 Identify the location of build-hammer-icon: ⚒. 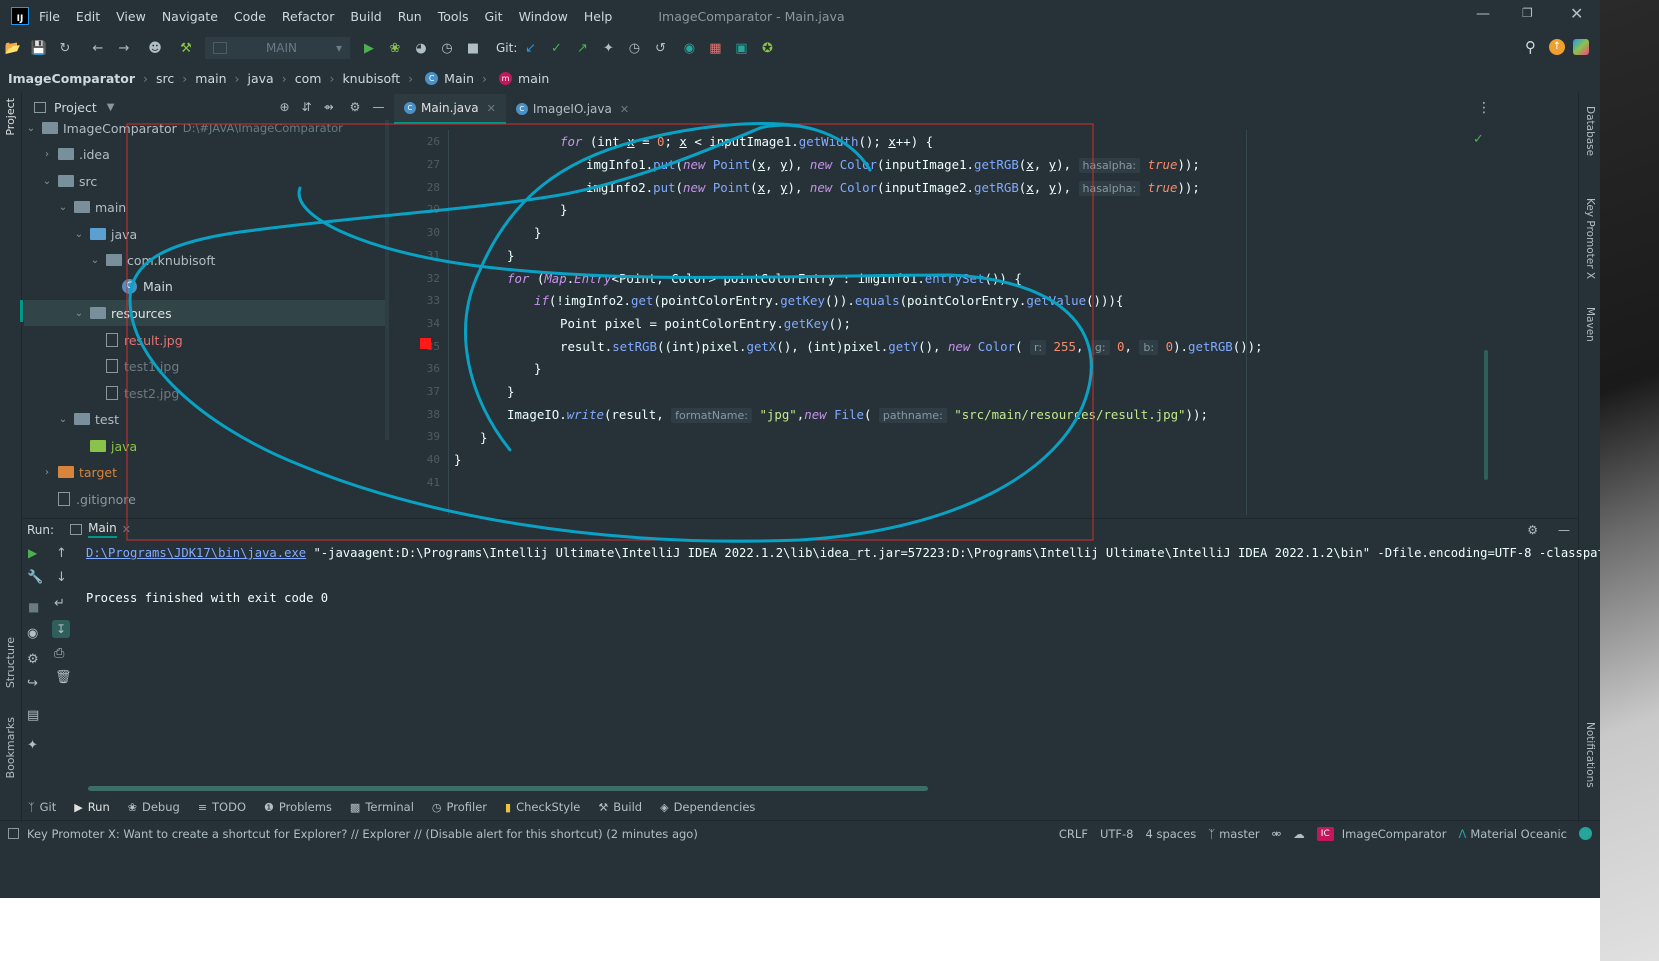
(186, 48).